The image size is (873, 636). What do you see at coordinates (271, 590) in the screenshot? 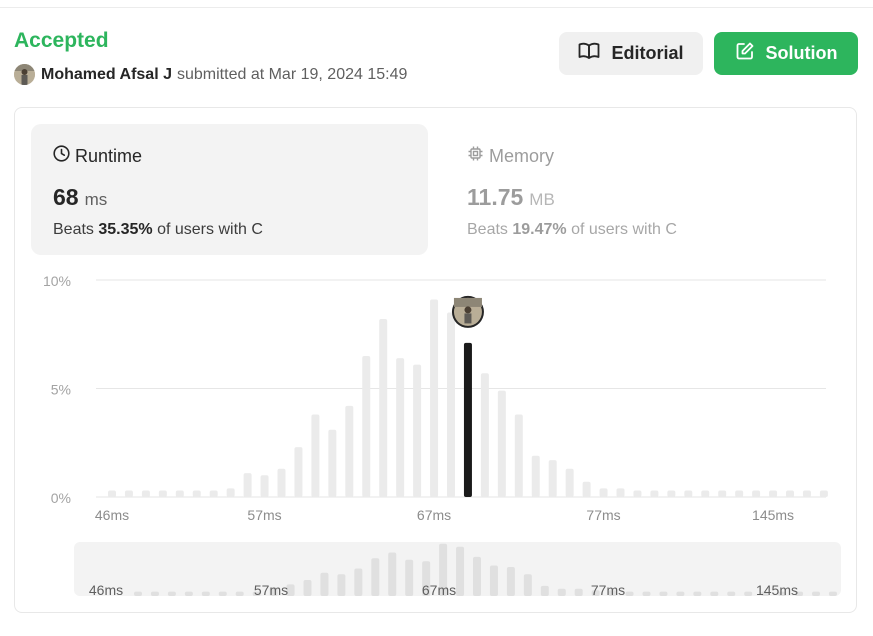
I see `navigator-x-tick-label: 57ms` at bounding box center [271, 590].